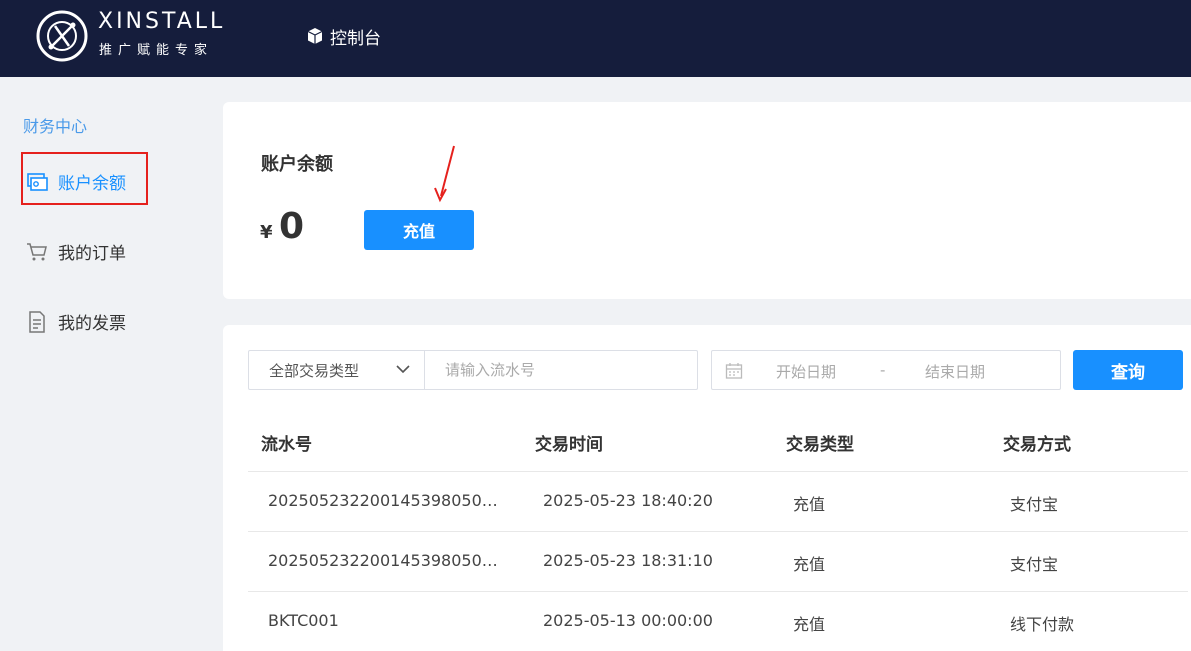 The image size is (1191, 651). I want to click on column-header-serial: 流水号, so click(286, 445).